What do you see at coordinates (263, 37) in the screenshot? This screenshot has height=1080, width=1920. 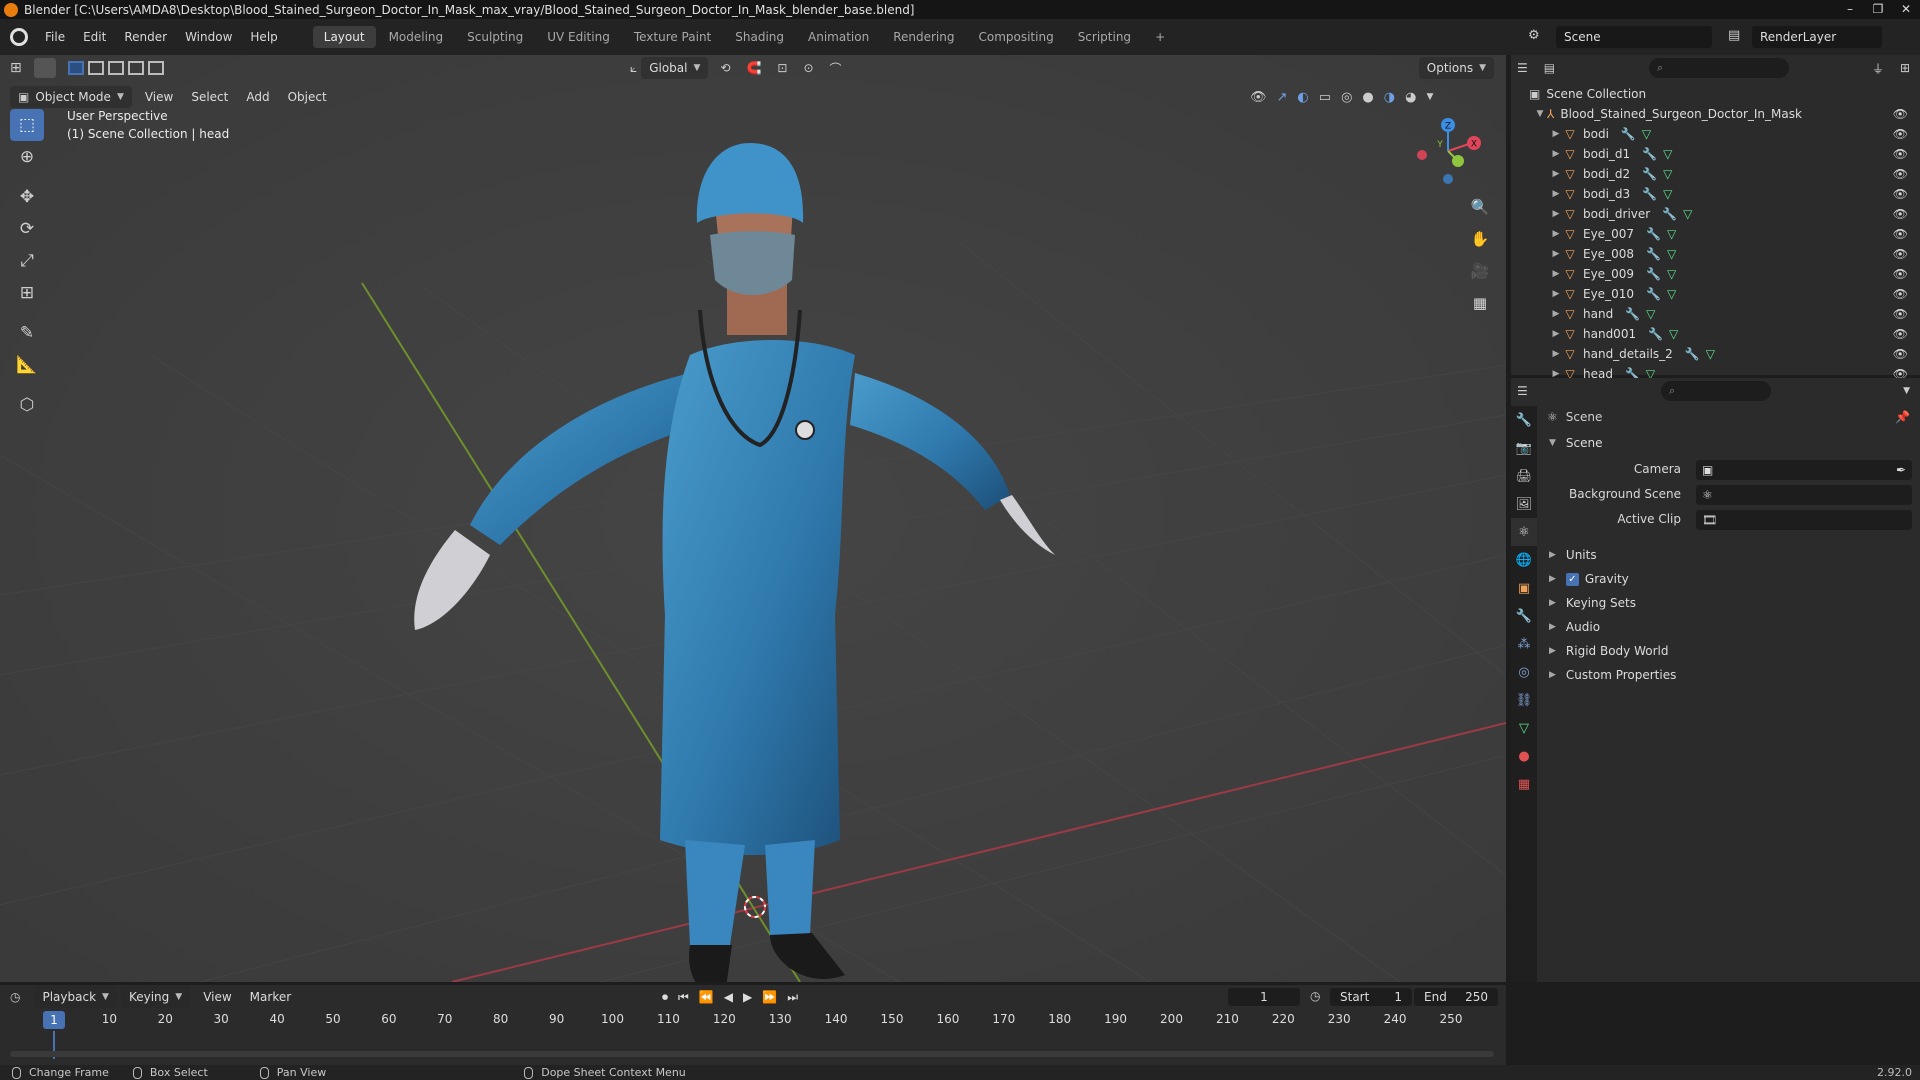 I see `menu-help: Help` at bounding box center [263, 37].